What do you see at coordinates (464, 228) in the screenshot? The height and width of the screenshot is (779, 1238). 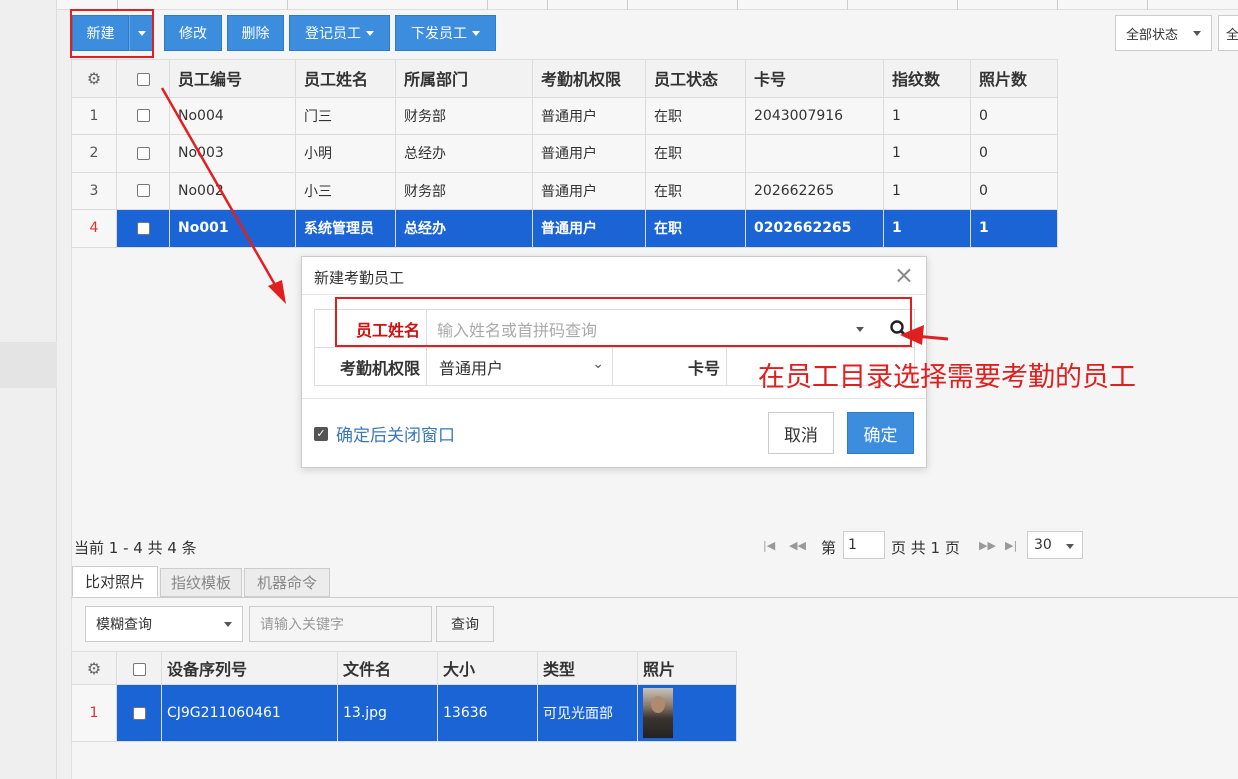 I see `cell-department: 总经办` at bounding box center [464, 228].